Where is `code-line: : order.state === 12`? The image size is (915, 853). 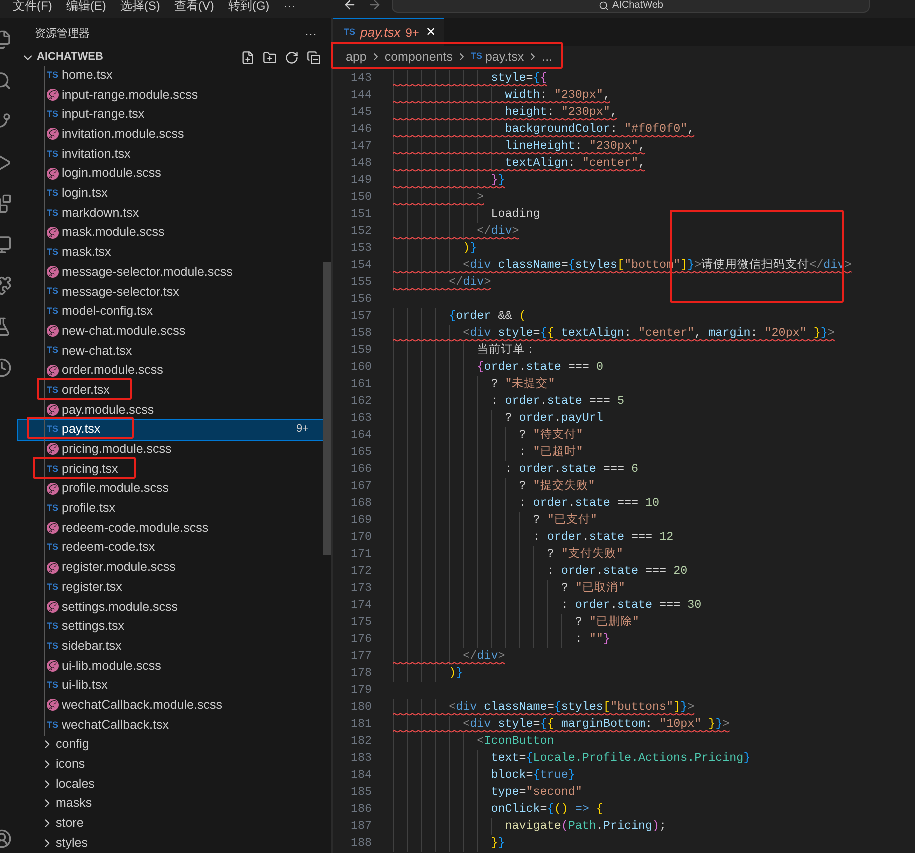
code-line: : order.state === 12 is located at coordinates (603, 537).